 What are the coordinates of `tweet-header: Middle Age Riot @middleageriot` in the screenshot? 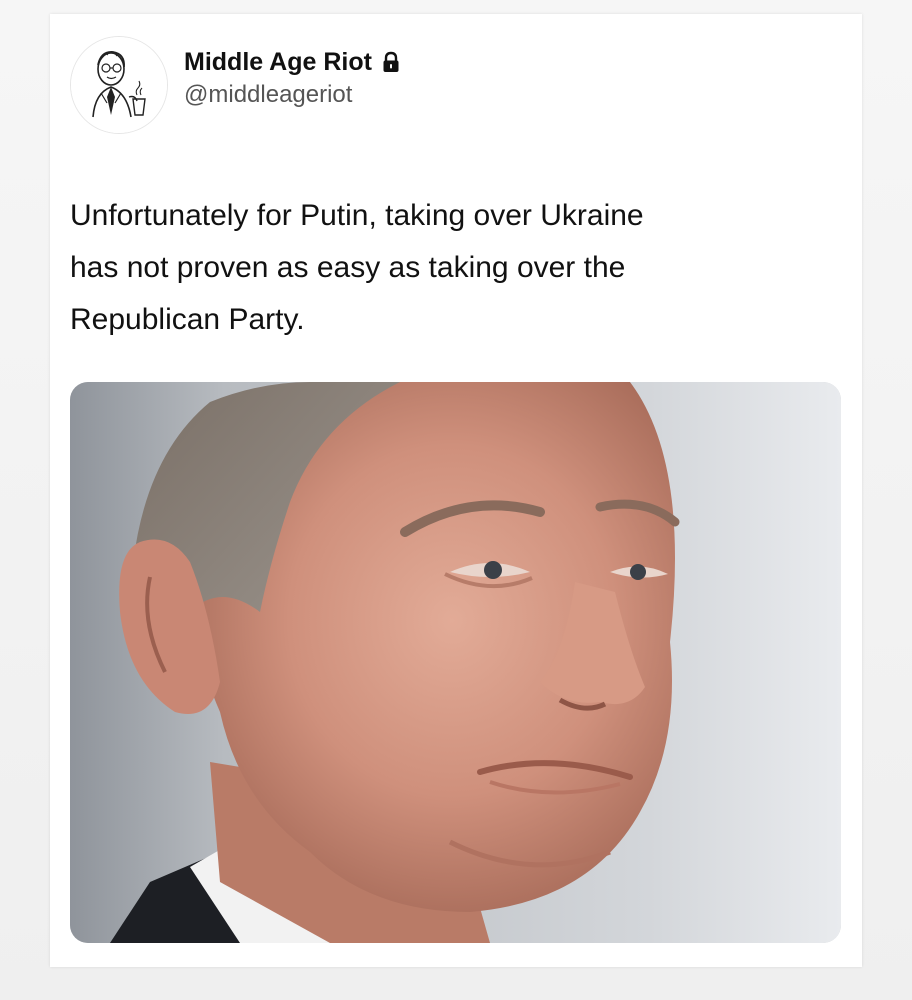 It's located at (450, 86).